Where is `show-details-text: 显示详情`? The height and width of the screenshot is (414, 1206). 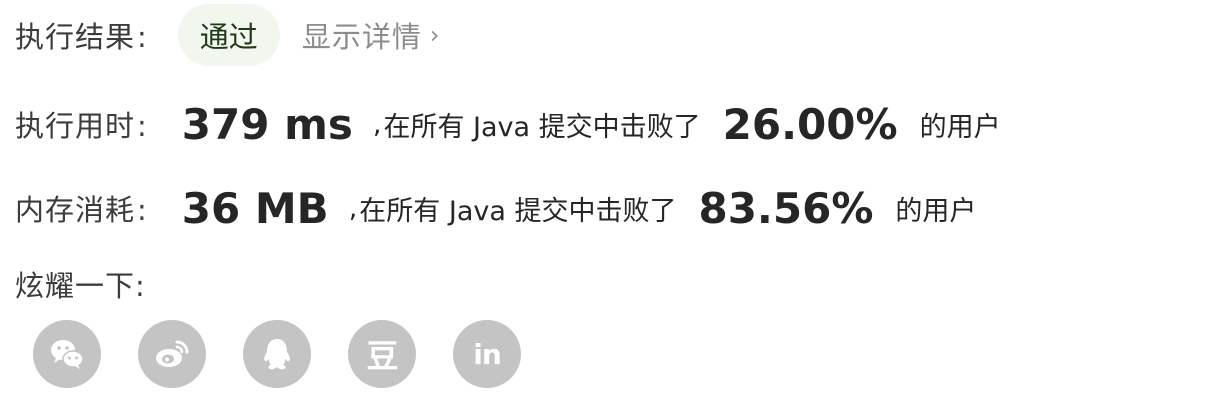 show-details-text: 显示详情 is located at coordinates (361, 37).